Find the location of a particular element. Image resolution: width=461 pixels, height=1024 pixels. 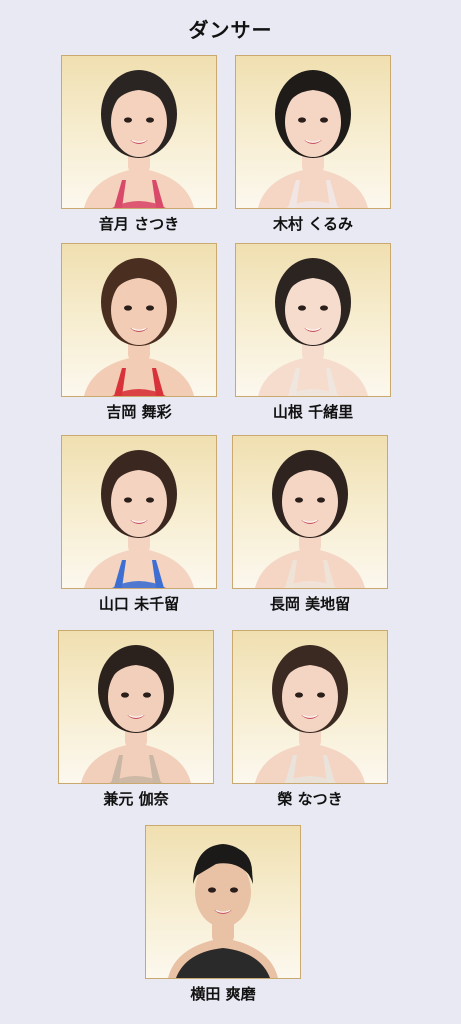

dancer-card: 木村 くるみ is located at coordinates (313, 144).